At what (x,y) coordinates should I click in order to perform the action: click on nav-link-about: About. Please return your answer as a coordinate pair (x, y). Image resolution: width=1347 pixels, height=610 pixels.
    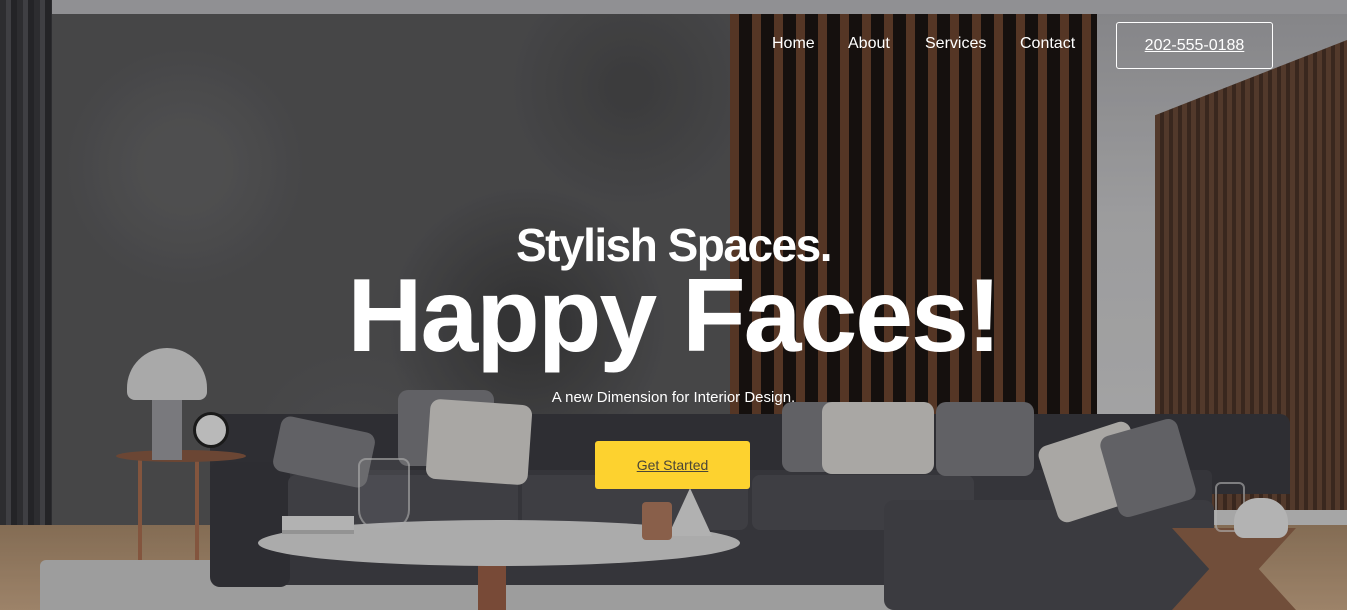
    Looking at the image, I should click on (869, 44).